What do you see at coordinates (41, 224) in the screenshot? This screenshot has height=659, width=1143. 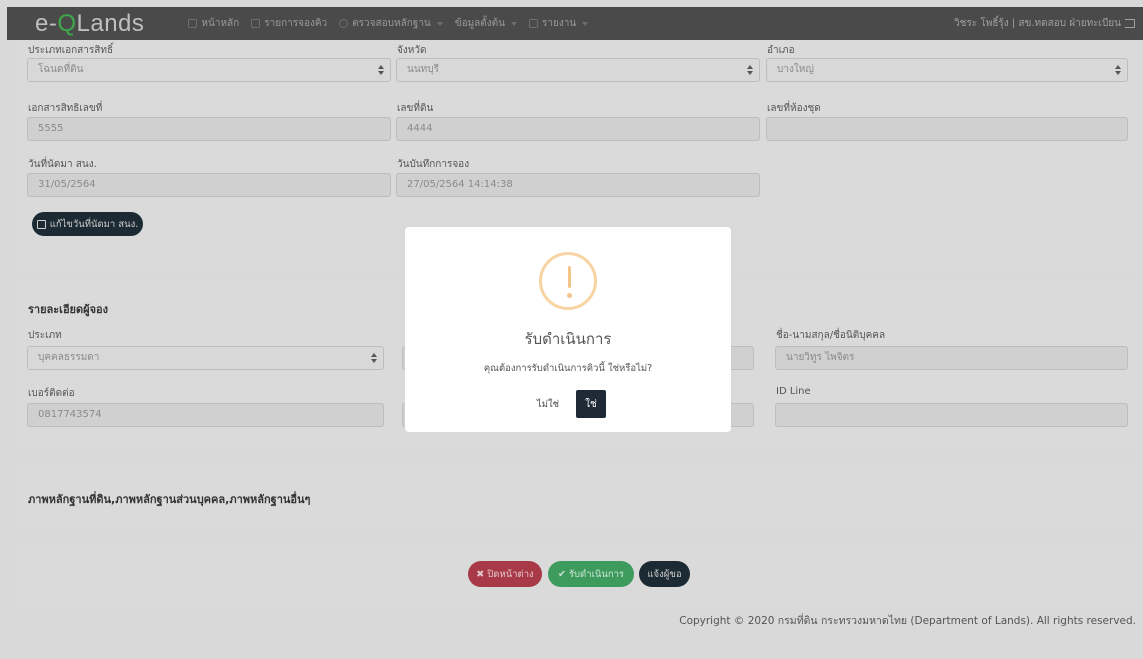 I see `edit-icon` at bounding box center [41, 224].